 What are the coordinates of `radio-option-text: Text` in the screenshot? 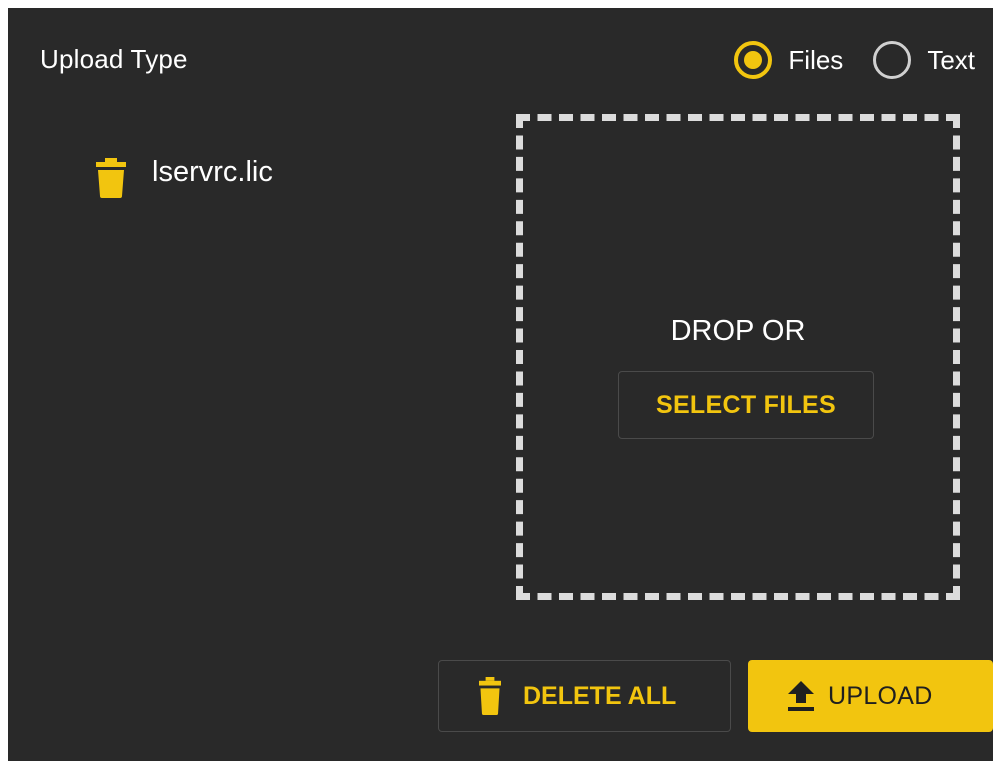 It's located at (924, 60).